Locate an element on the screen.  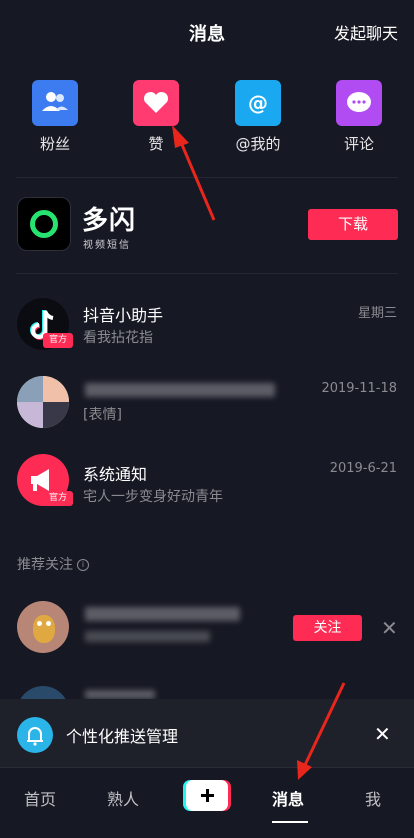
create-button is located at coordinates (207, 795).